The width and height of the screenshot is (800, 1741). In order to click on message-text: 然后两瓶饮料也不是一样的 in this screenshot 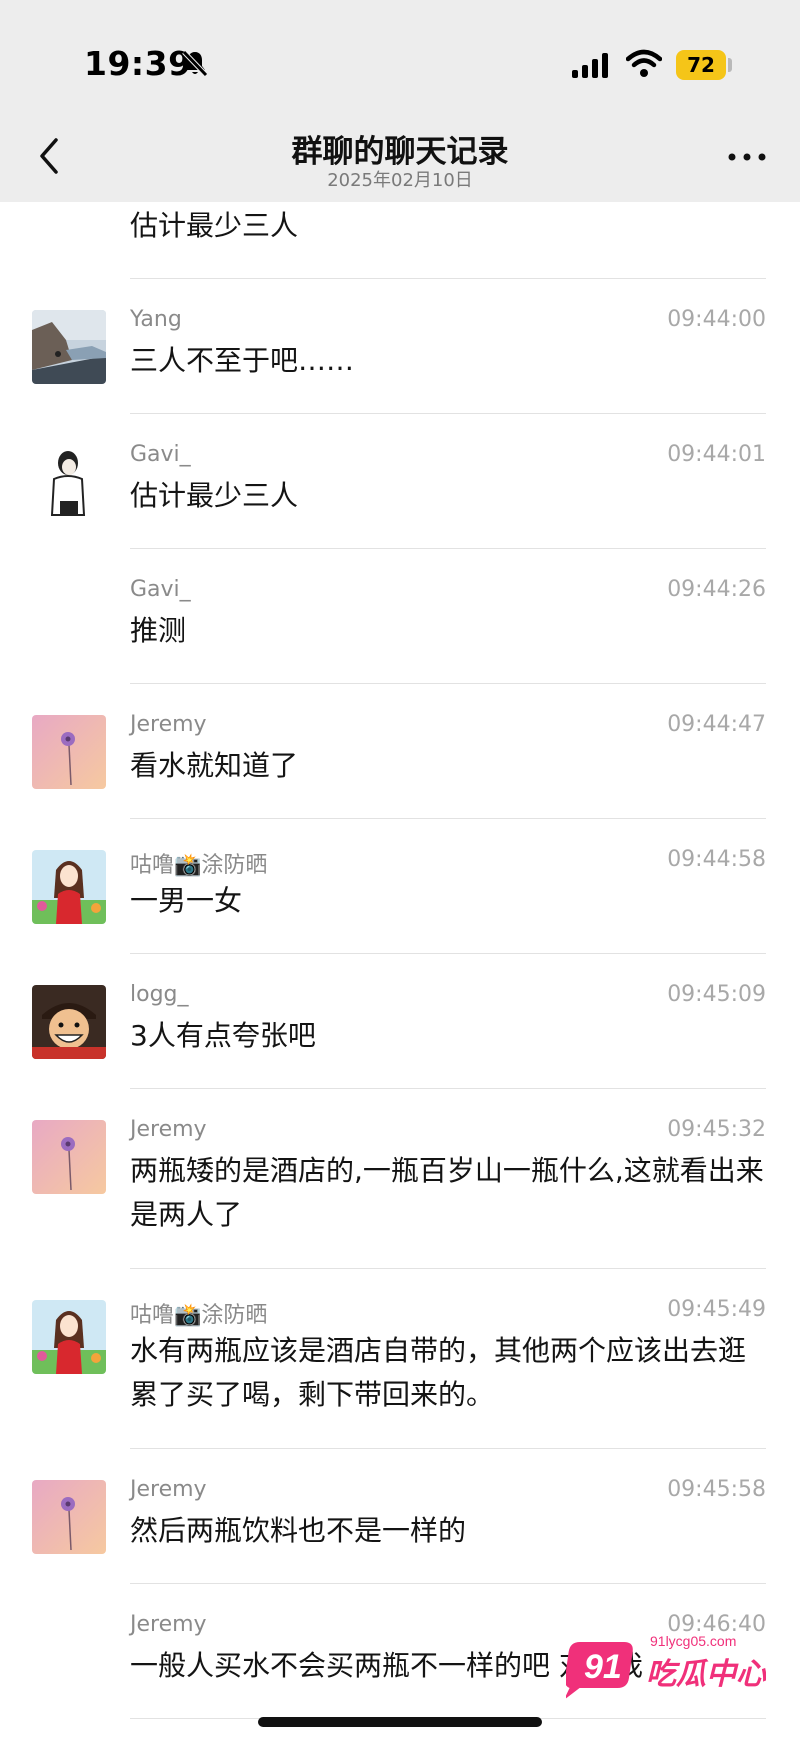, I will do `click(298, 1530)`.